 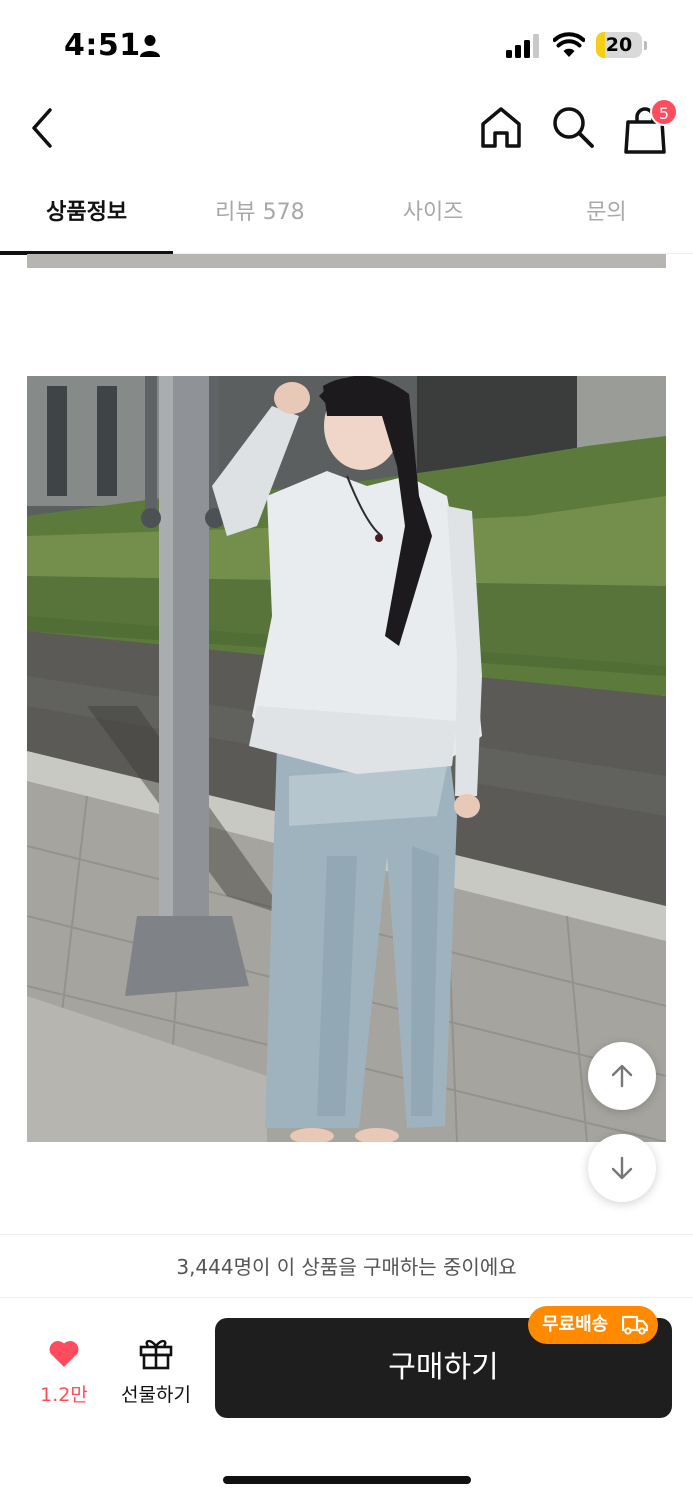 I want to click on back-arrow-icon, so click(x=42, y=128).